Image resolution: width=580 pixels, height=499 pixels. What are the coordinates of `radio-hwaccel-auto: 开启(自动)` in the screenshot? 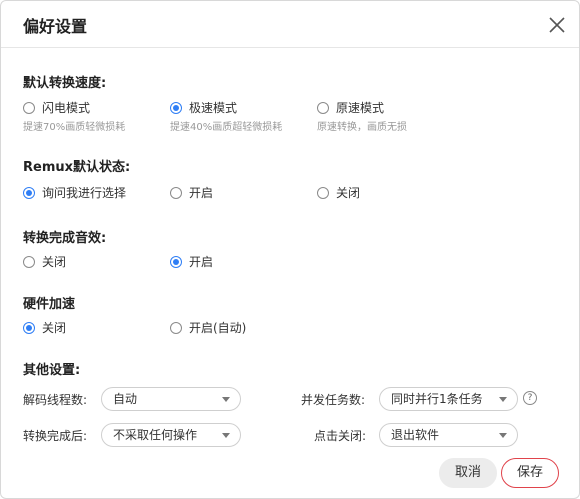 It's located at (208, 327).